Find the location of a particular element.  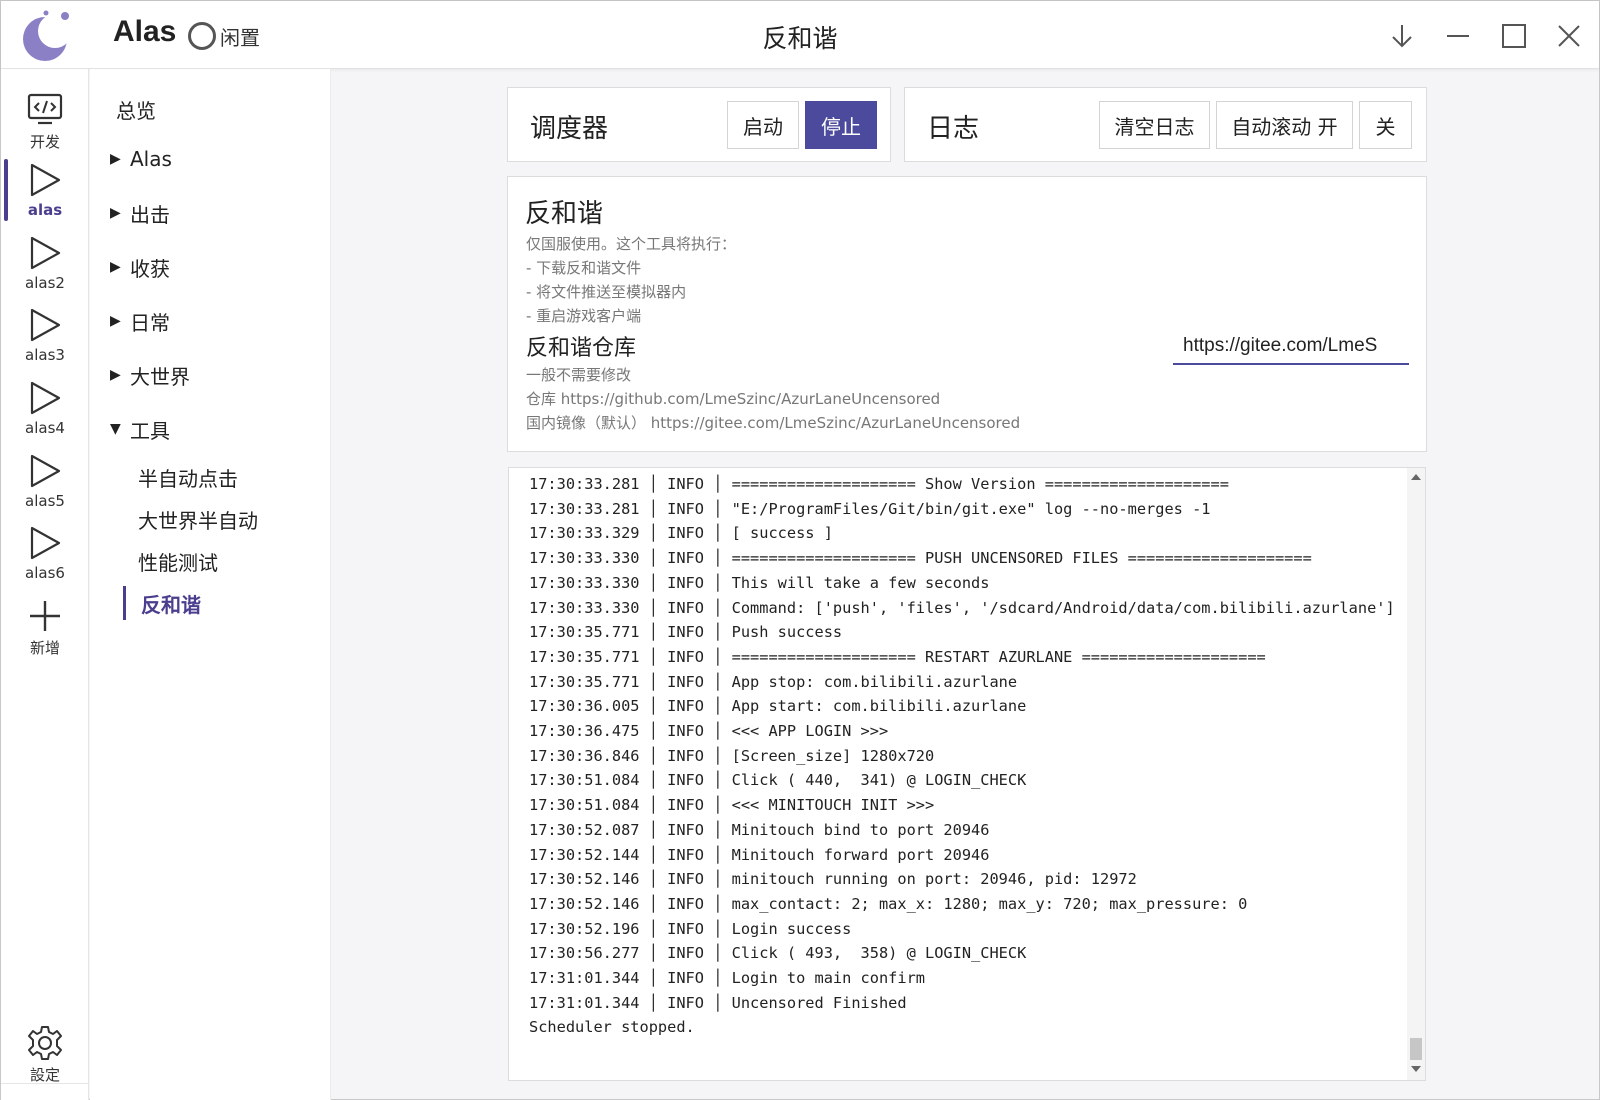

task-description-line: 仅国服使用。这个工具将执行： is located at coordinates (631, 244).